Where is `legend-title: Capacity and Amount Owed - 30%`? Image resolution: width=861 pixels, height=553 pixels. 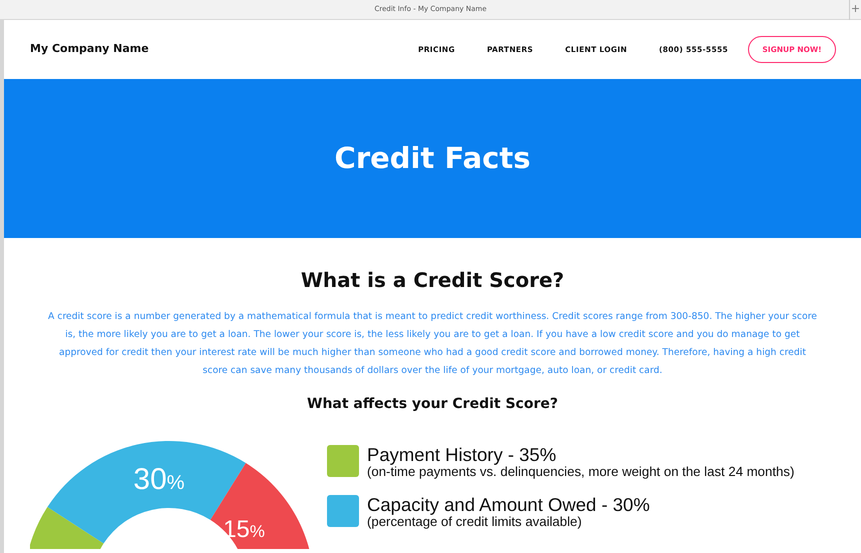
legend-title: Capacity and Amount Owed - 30% is located at coordinates (508, 504).